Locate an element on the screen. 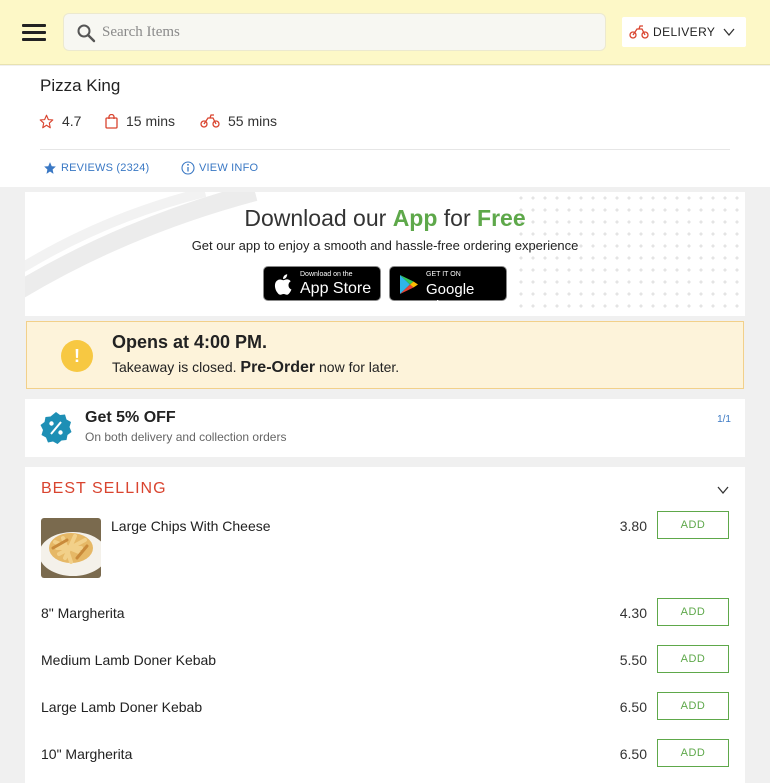  warning-icon: ! is located at coordinates (77, 356).